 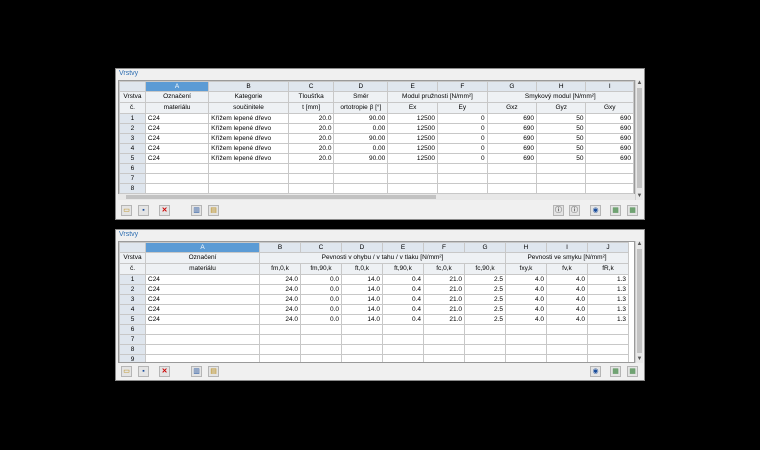 I want to click on scroll-thumb, so click(x=281, y=197).